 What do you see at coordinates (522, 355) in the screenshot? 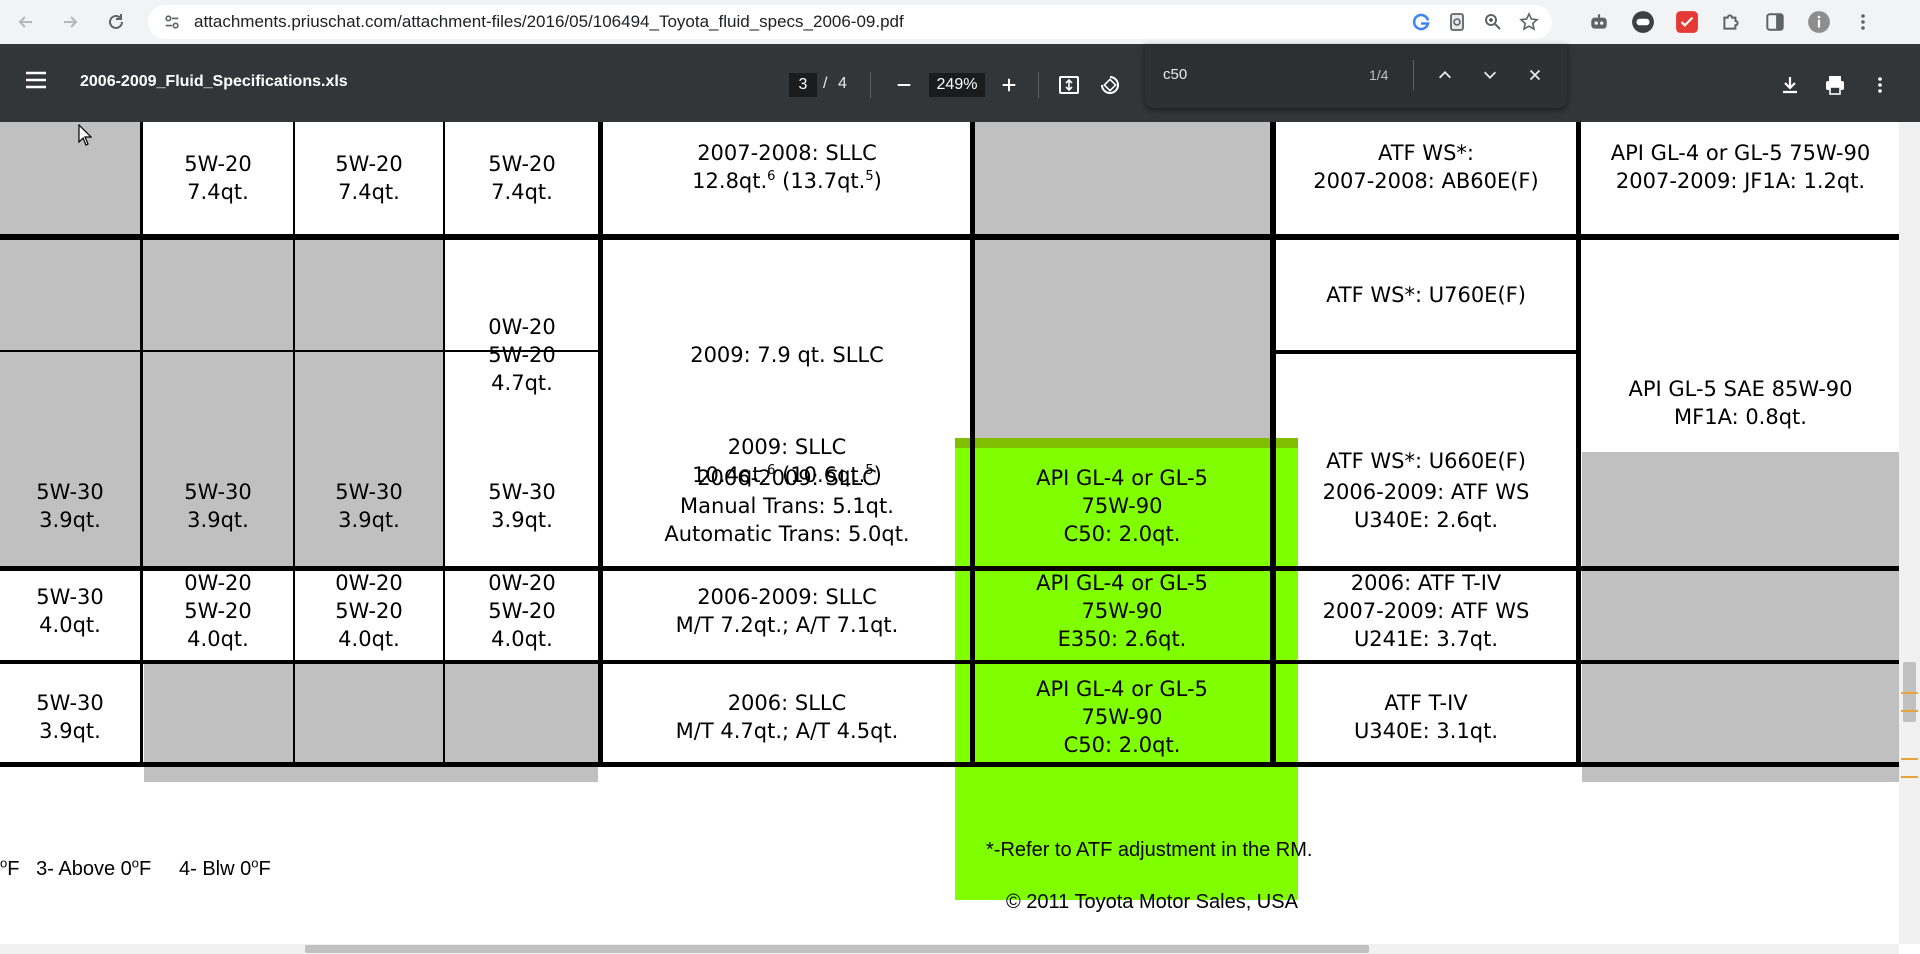
I see `oil-cell: 0W-20 5W-20 4.7qt.` at bounding box center [522, 355].